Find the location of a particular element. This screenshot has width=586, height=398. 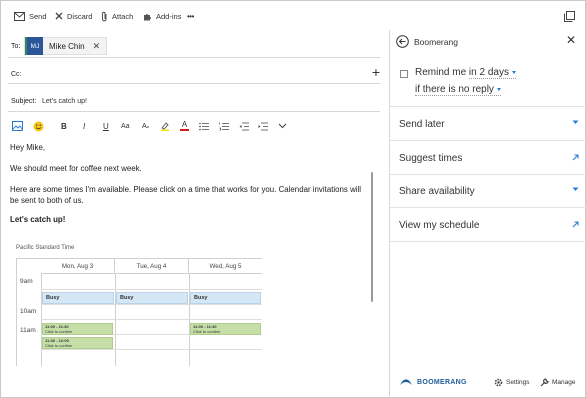

share-availability-item: Share availability is located at coordinates (489, 191).